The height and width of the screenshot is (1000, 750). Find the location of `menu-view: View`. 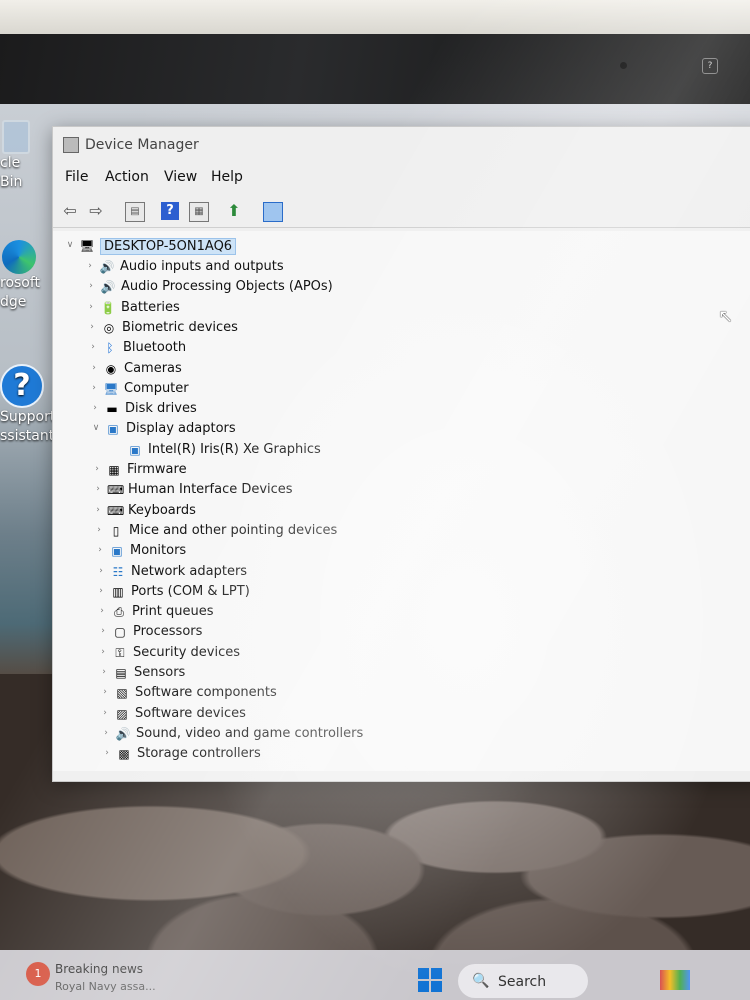

menu-view: View is located at coordinates (180, 177).